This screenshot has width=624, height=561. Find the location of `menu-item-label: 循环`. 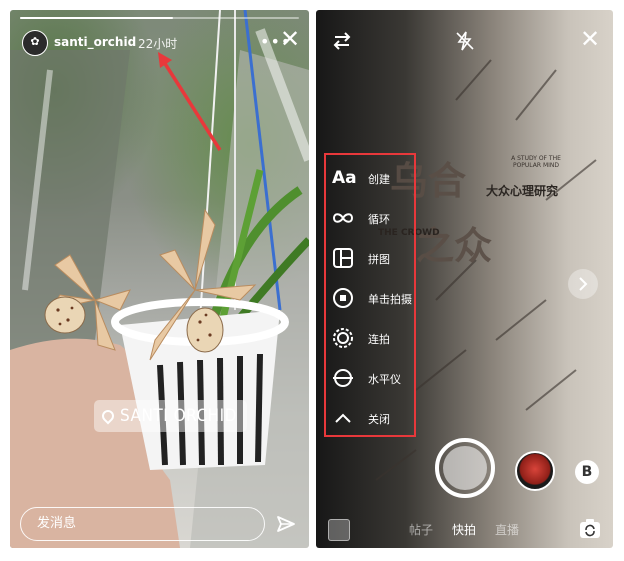

menu-item-label: 循环 is located at coordinates (379, 219).